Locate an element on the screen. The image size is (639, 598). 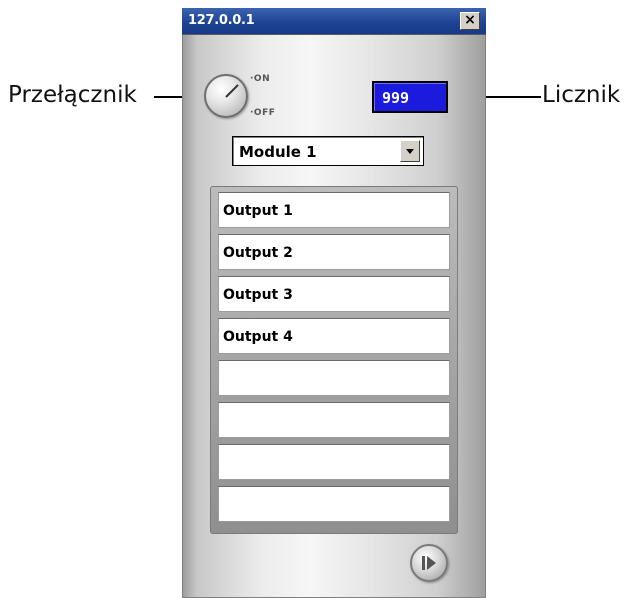
close-icon: × is located at coordinates (470, 20).